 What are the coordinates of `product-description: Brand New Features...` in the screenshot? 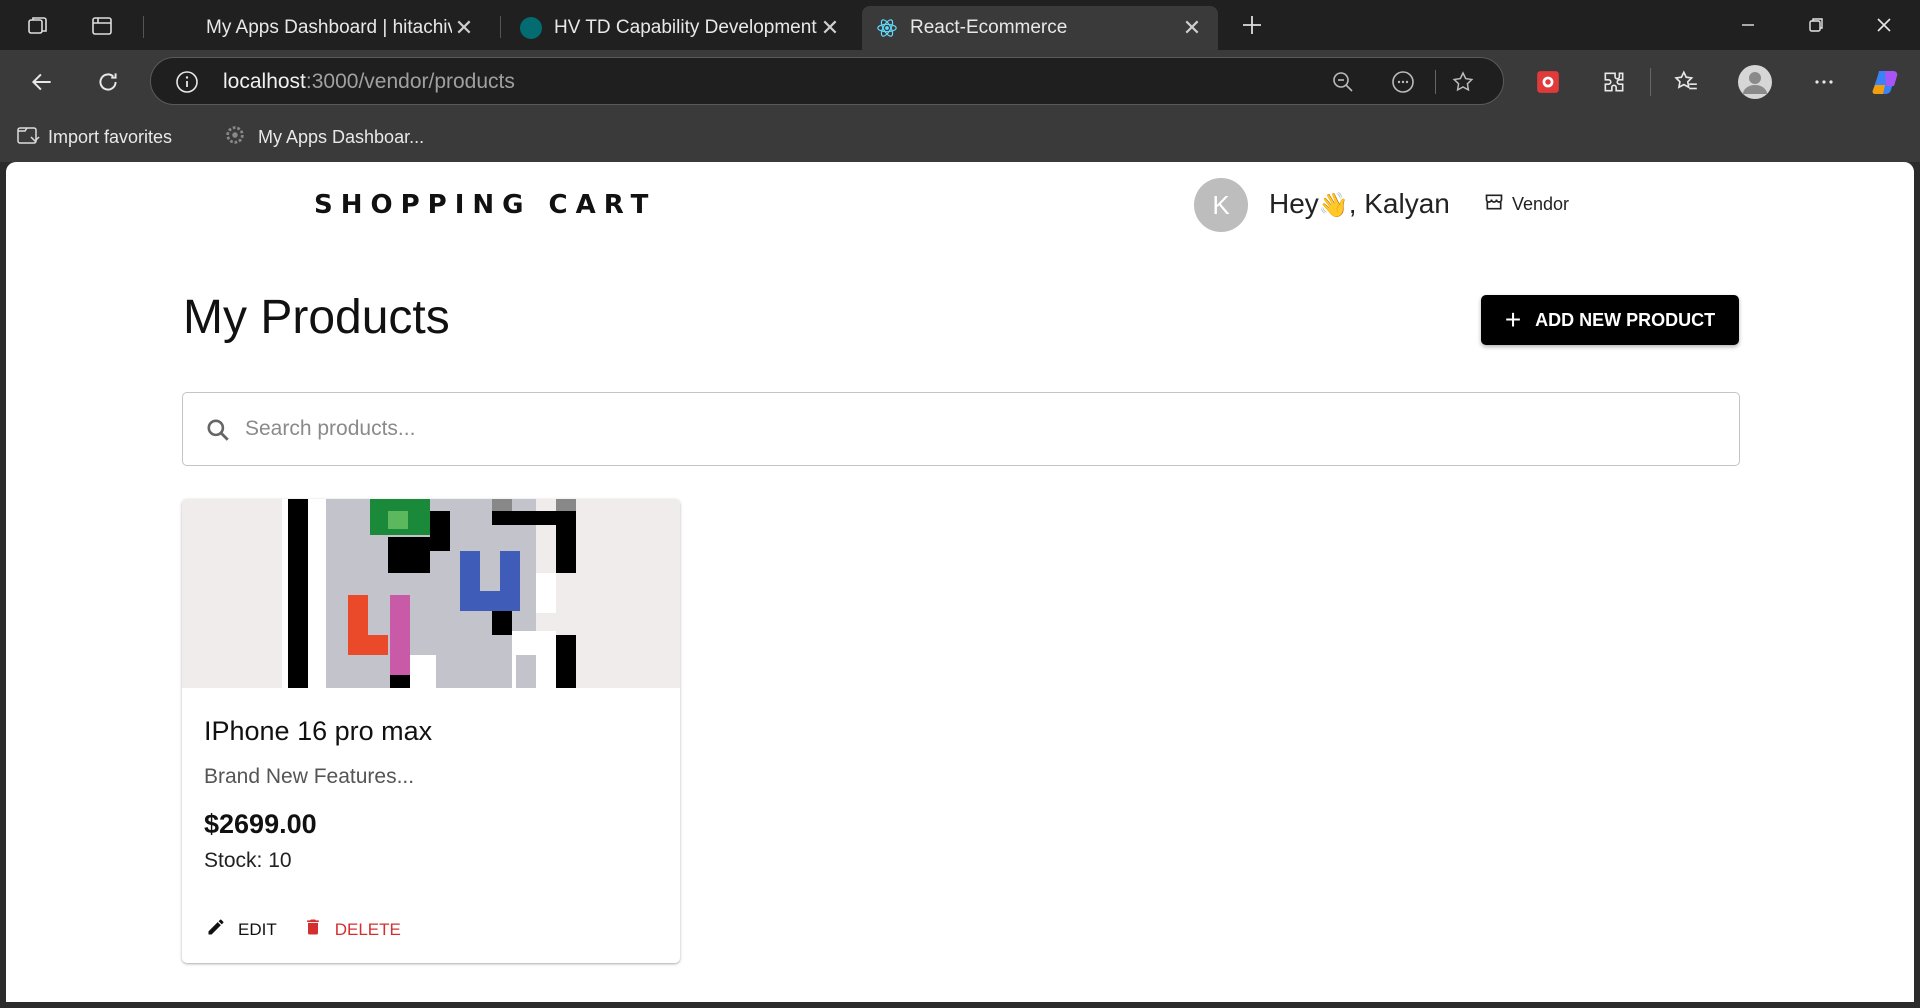 It's located at (309, 776).